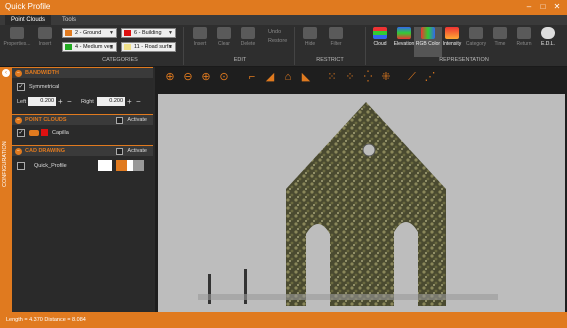  I want to click on close-button: ✕, so click(557, 7).